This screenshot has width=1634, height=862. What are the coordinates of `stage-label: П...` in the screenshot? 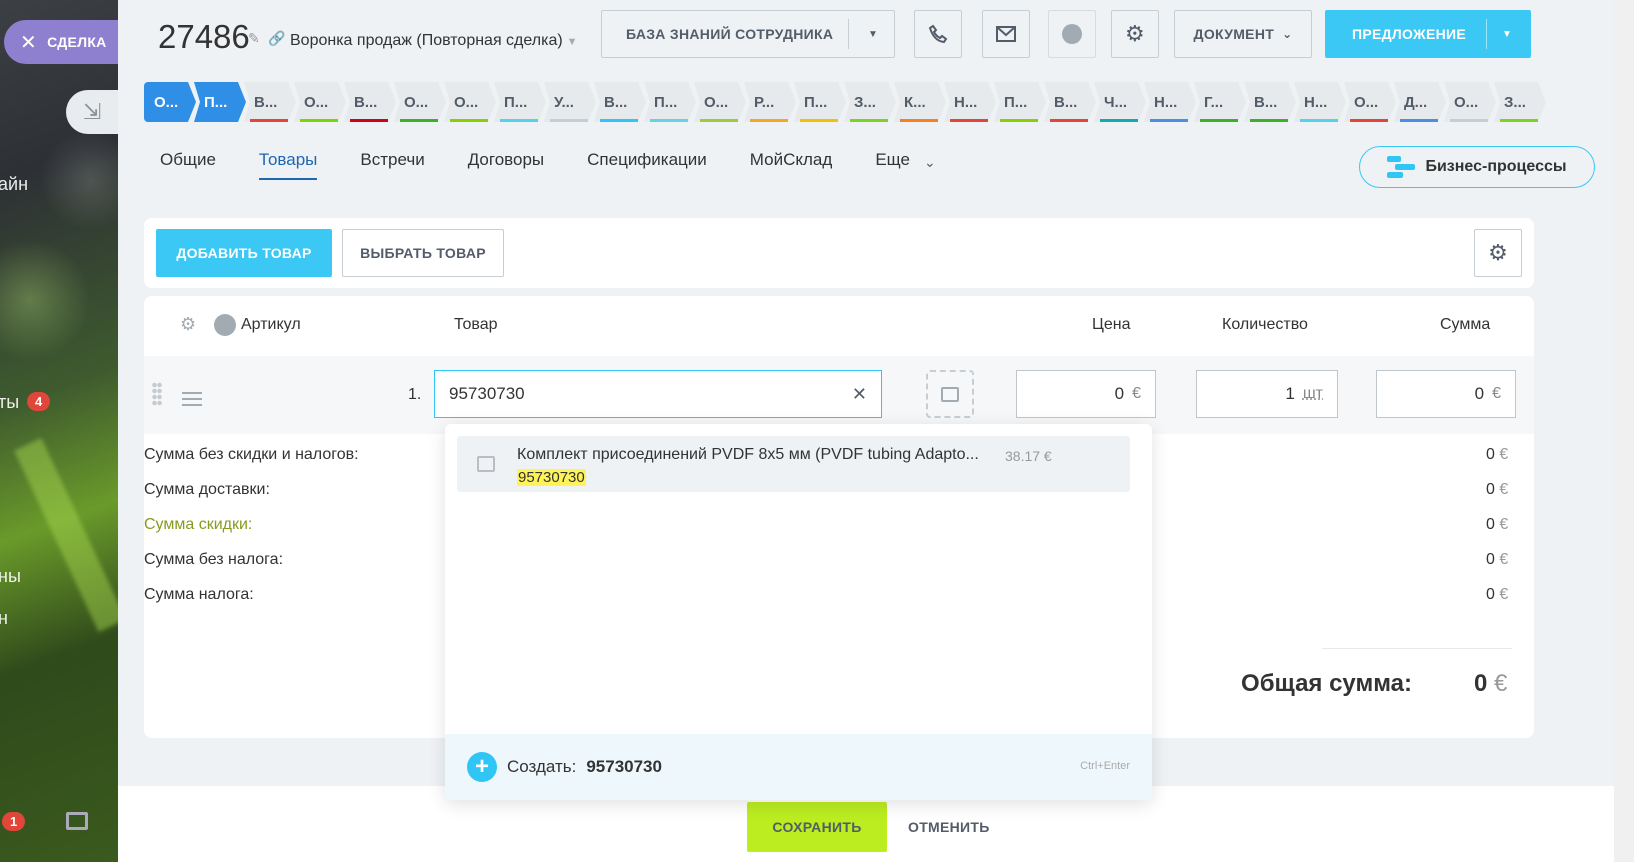 It's located at (666, 102).